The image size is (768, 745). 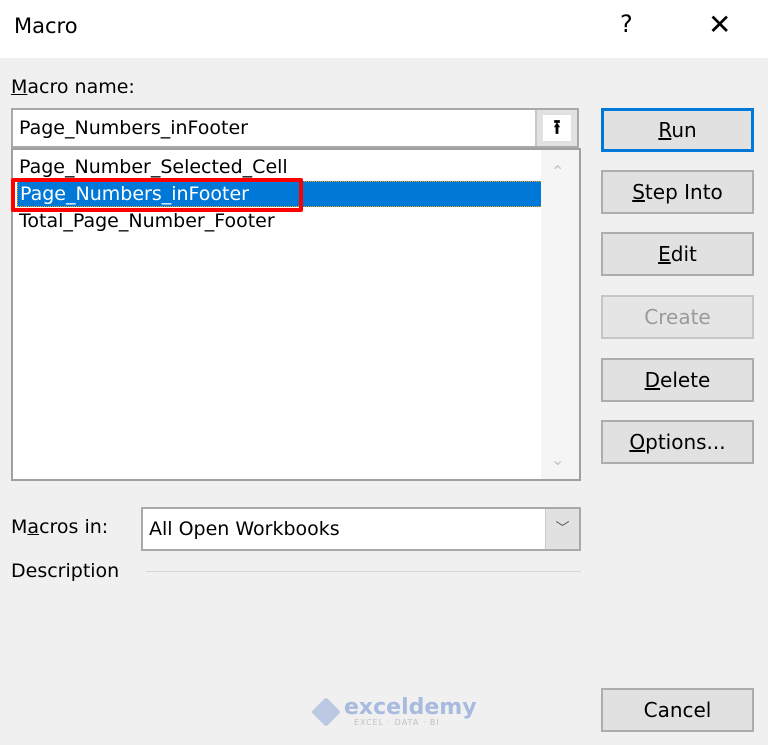 I want to click on close-icon: ✕, so click(x=719, y=24).